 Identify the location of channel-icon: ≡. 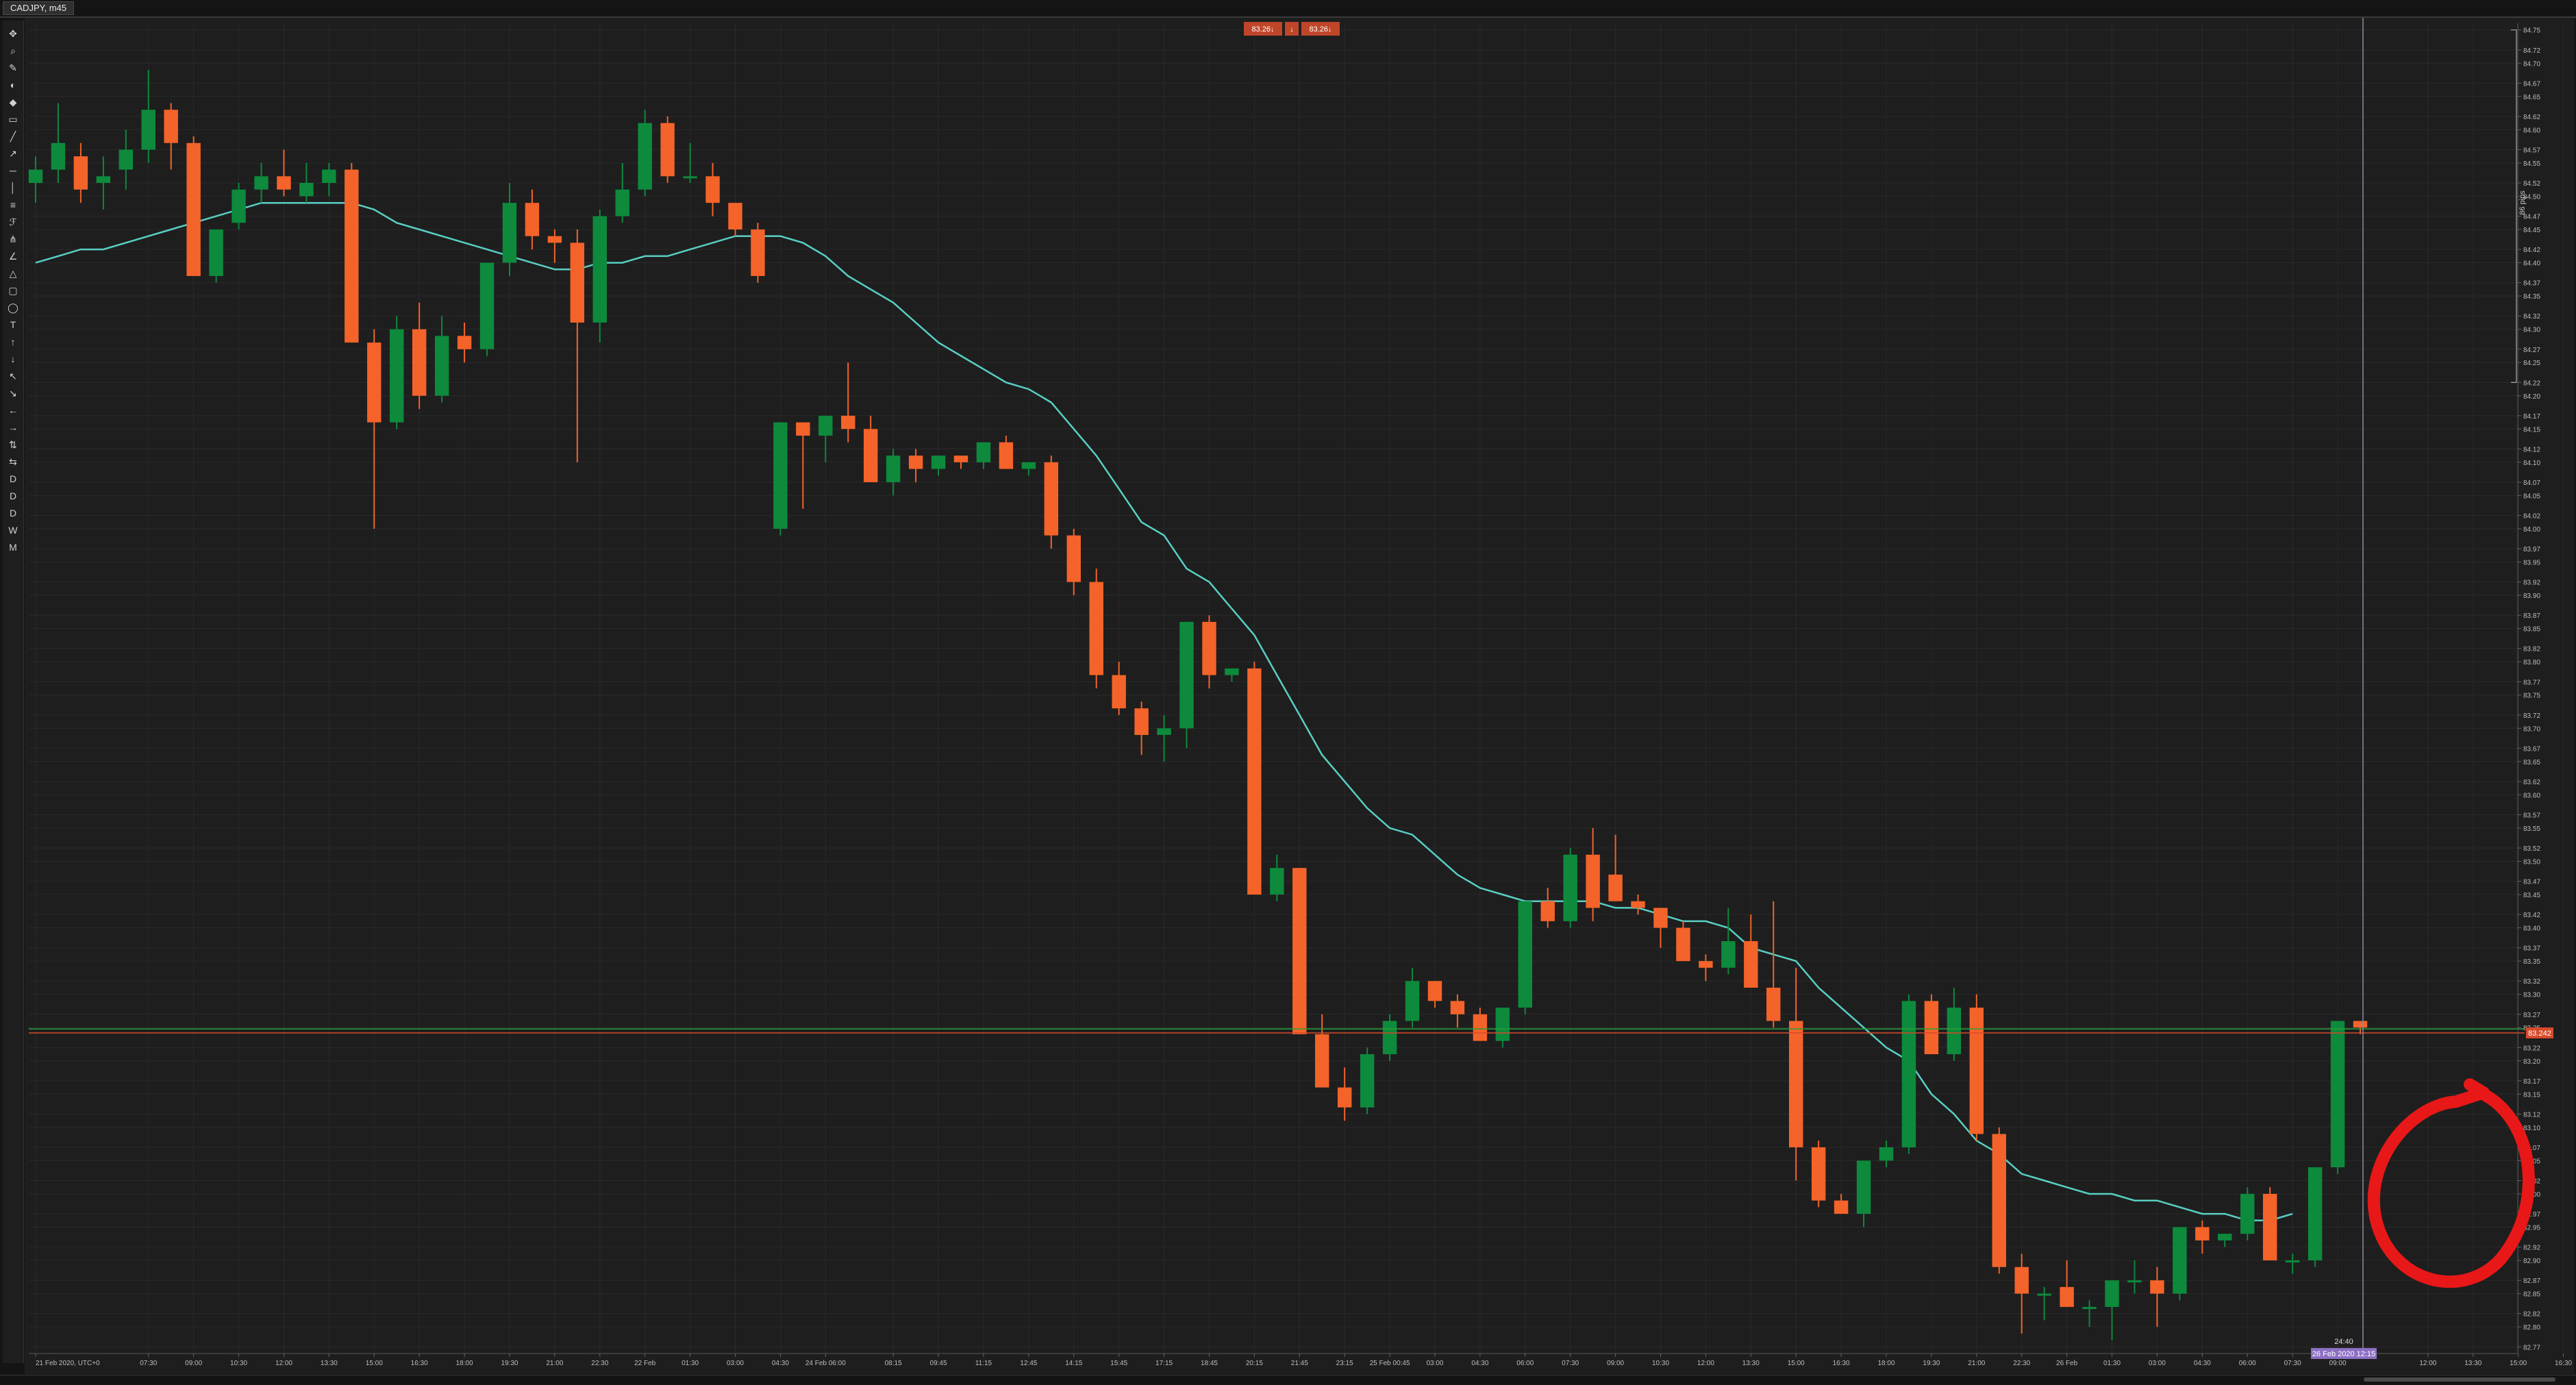
(13, 205).